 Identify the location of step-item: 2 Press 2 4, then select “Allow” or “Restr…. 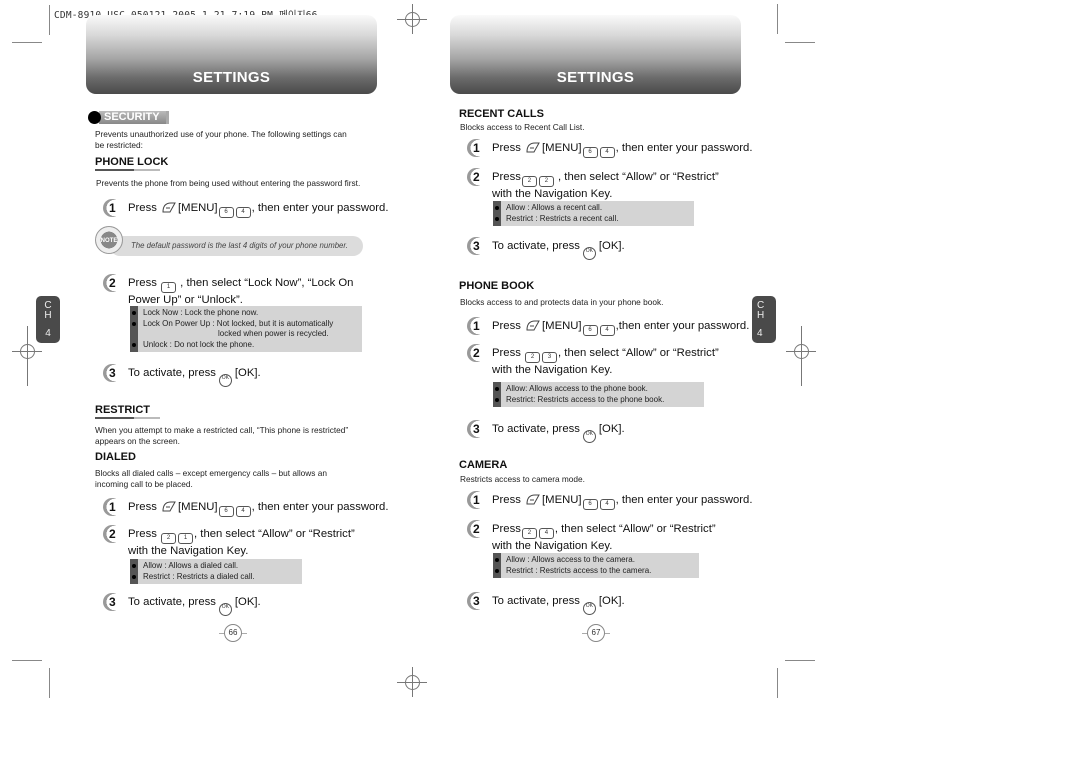
(591, 536).